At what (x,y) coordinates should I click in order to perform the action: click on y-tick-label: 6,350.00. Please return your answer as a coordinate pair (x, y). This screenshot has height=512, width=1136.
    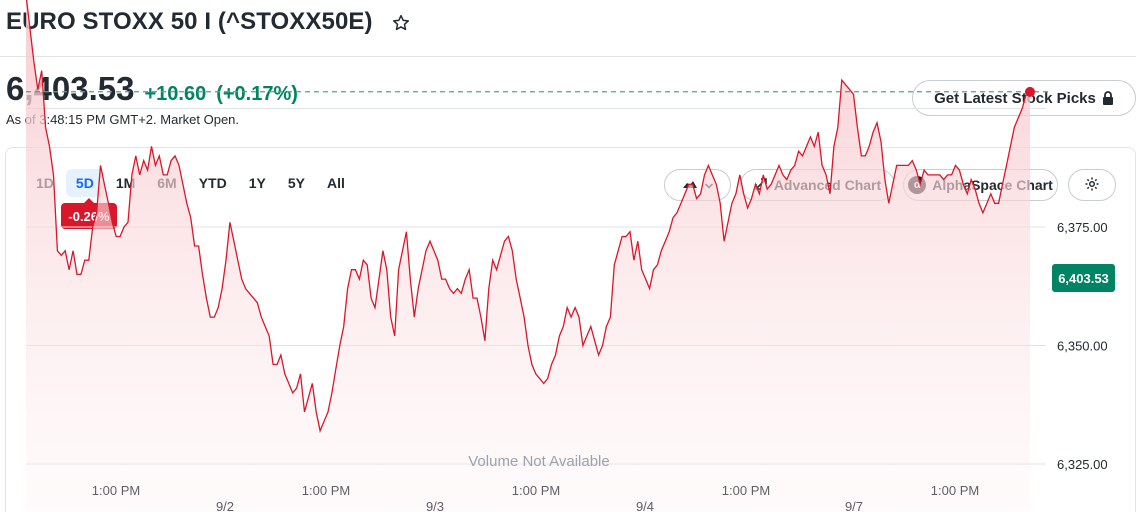
    Looking at the image, I should click on (1082, 346).